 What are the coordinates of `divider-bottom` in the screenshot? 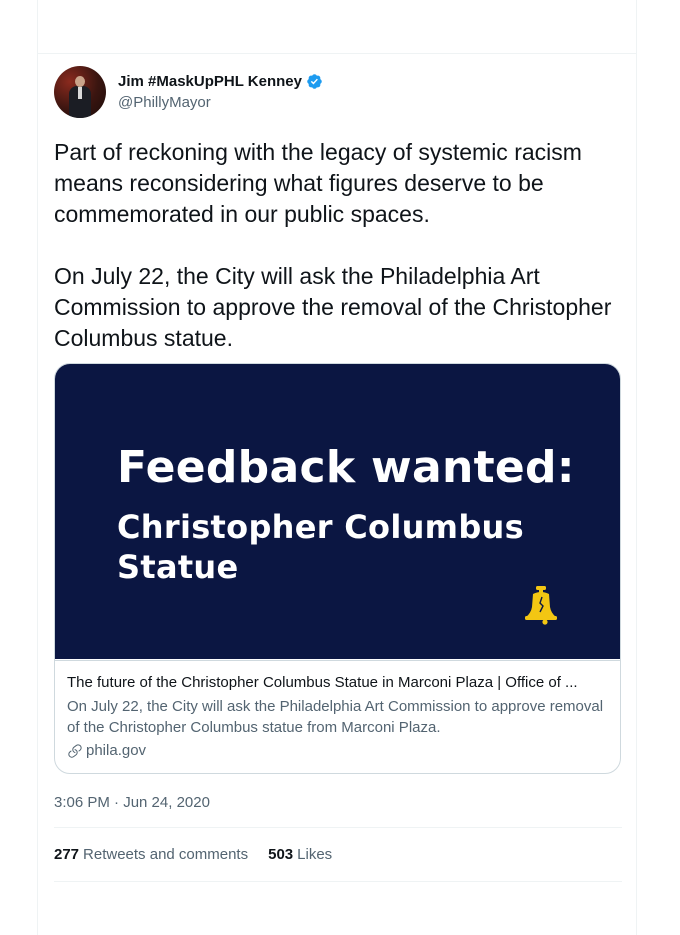 It's located at (338, 881).